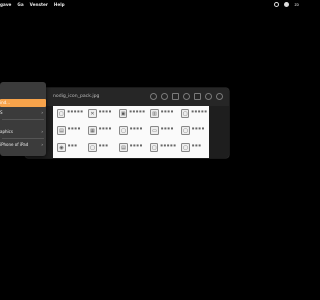 The image size is (320, 300). Describe the element at coordinates (163, 133) in the screenshot. I see `grid-icon-item: ▭ ■ ■ ■ ■` at that location.